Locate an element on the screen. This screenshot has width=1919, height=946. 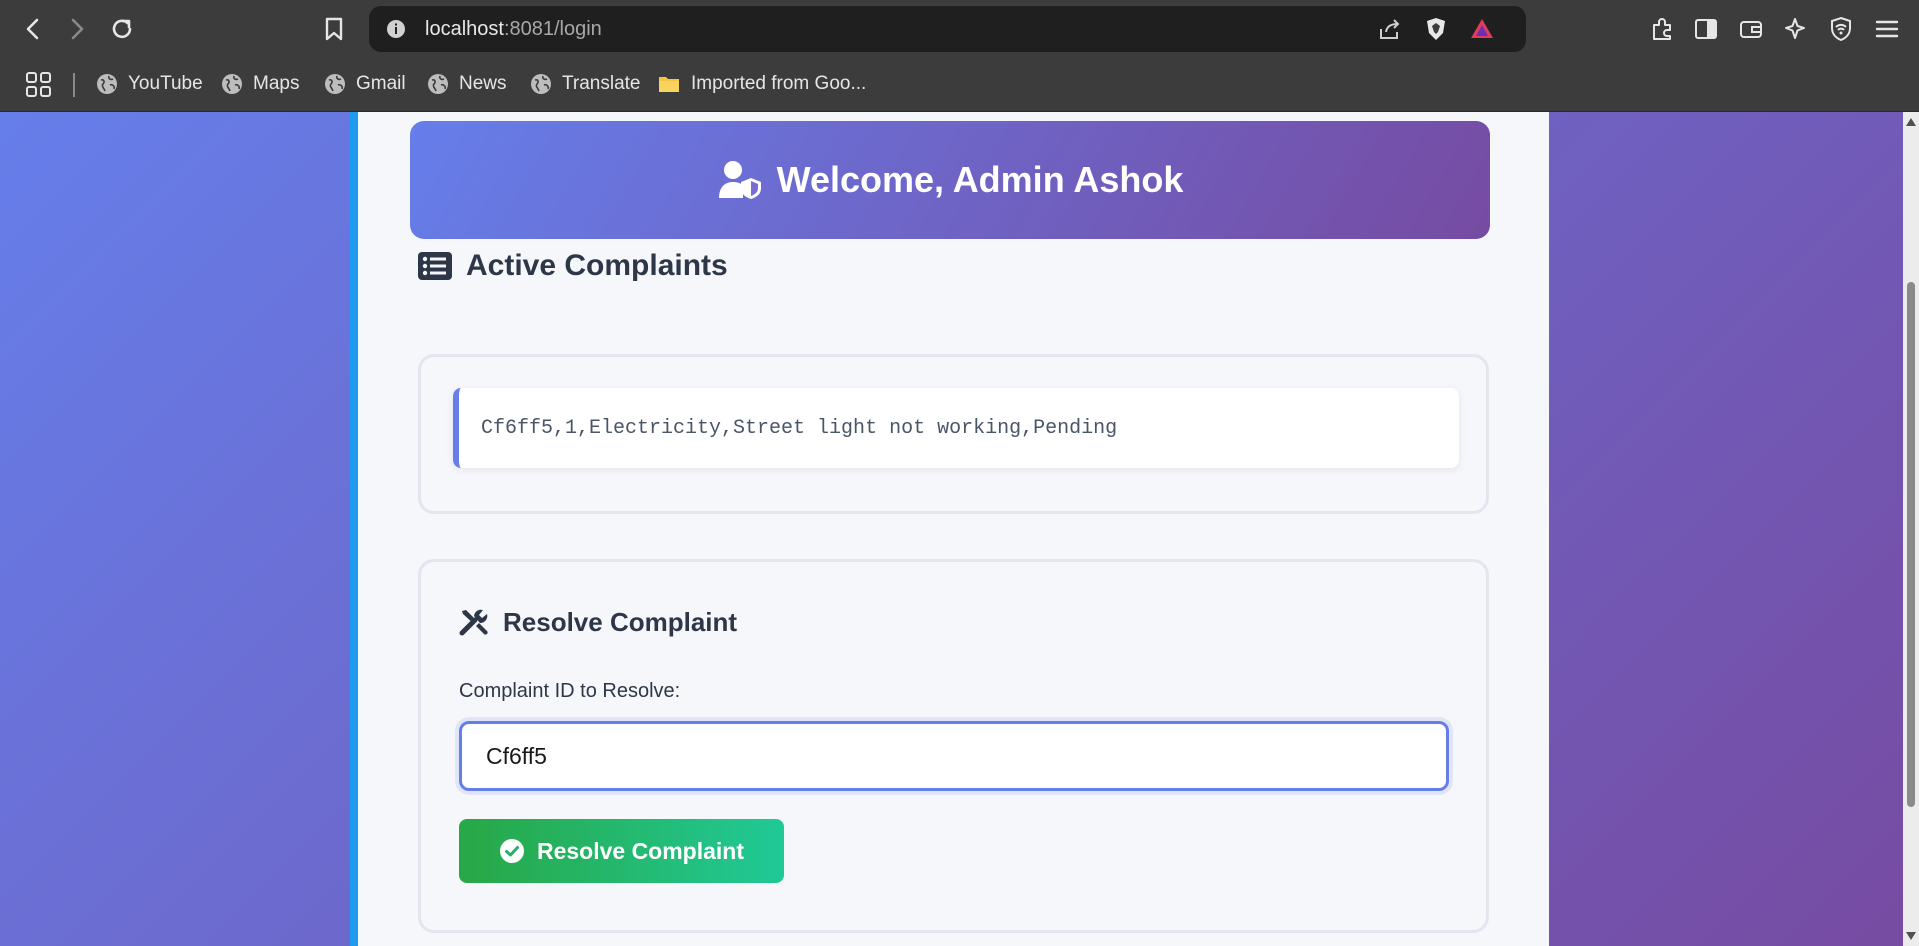
sidebar-icon is located at coordinates (1706, 29).